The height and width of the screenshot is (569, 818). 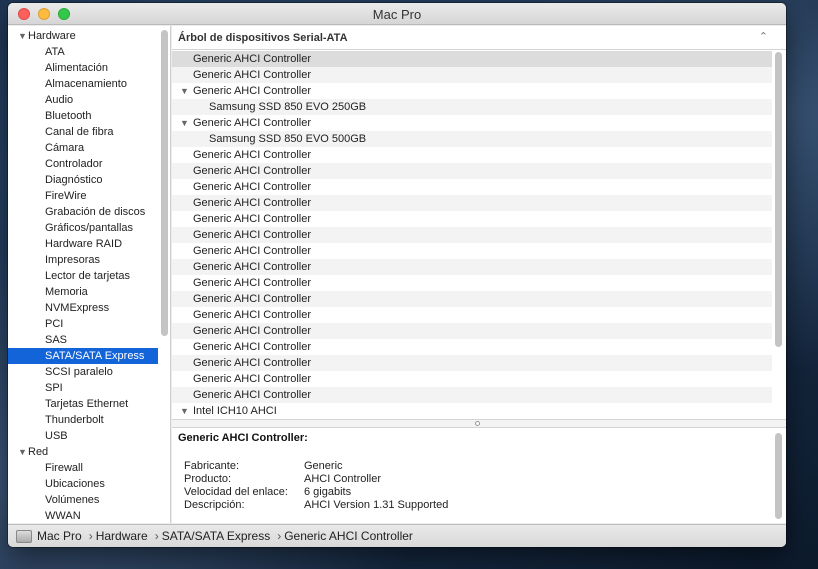 What do you see at coordinates (83, 452) in the screenshot?
I see `sidebar-group: ▼Red` at bounding box center [83, 452].